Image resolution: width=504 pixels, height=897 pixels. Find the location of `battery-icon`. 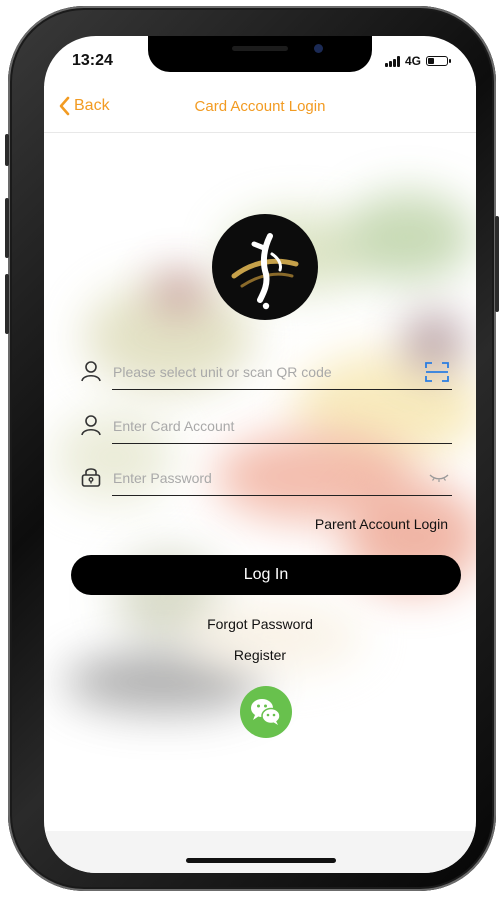

battery-icon is located at coordinates (438, 61).